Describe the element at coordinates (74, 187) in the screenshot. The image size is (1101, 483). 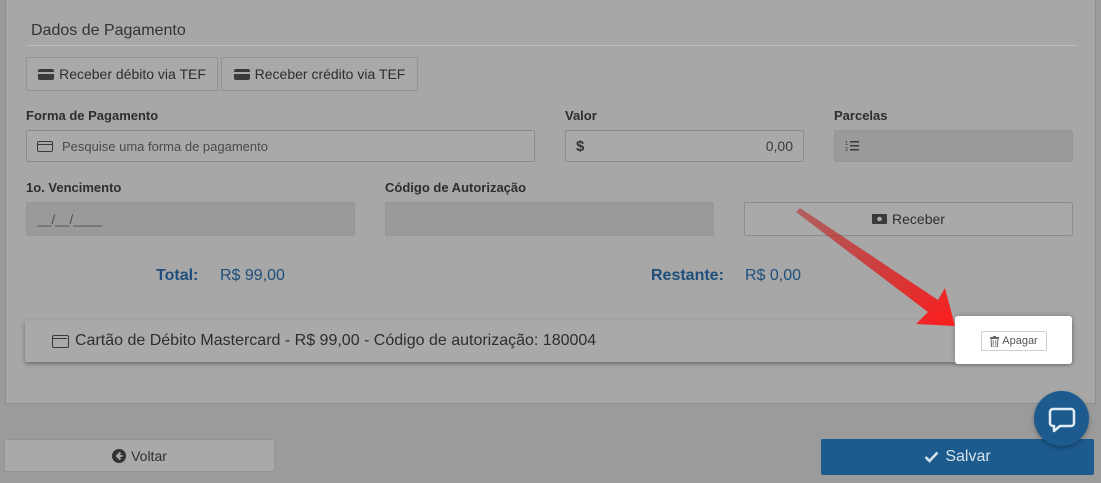
I see `first-due-date-label: 1o. Vencimento` at that location.